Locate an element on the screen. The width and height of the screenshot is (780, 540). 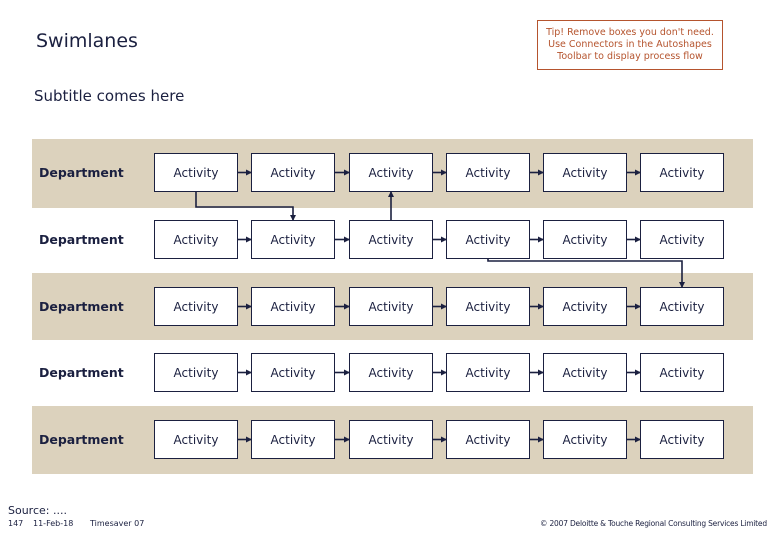
page-number: 147 is located at coordinates (16, 523).